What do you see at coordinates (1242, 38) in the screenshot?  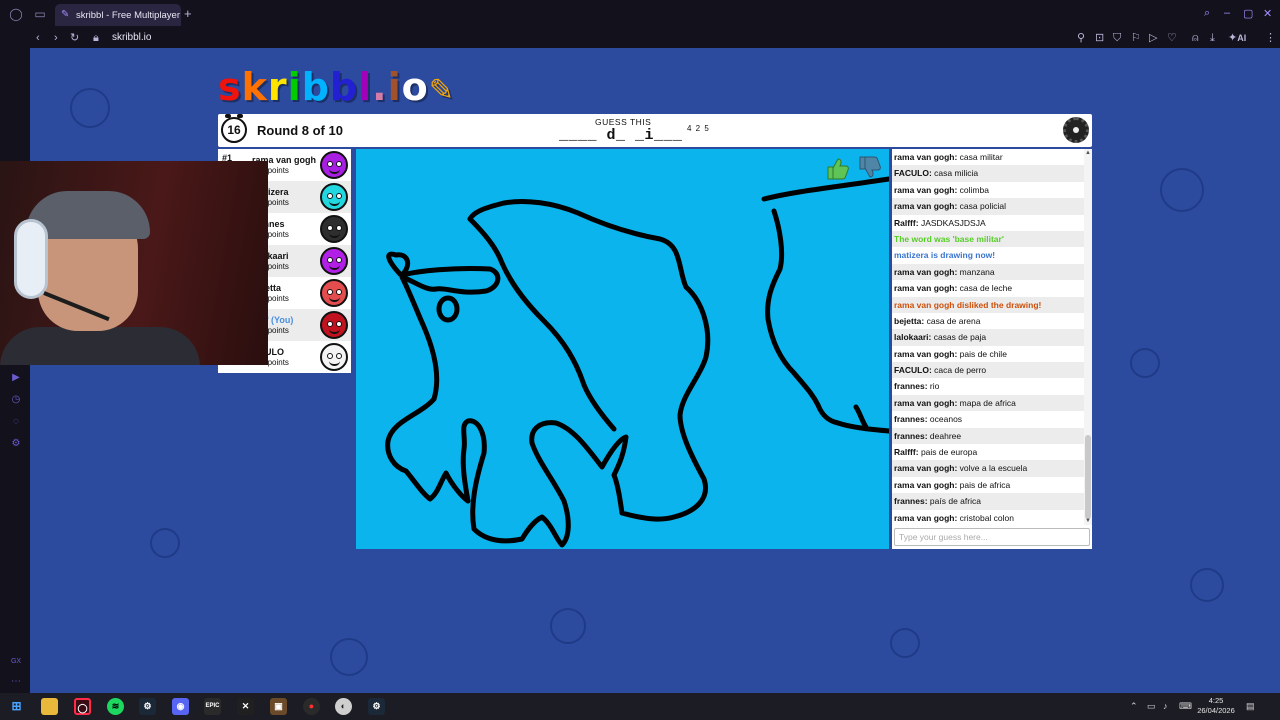 I see `ai-label: AI` at bounding box center [1242, 38].